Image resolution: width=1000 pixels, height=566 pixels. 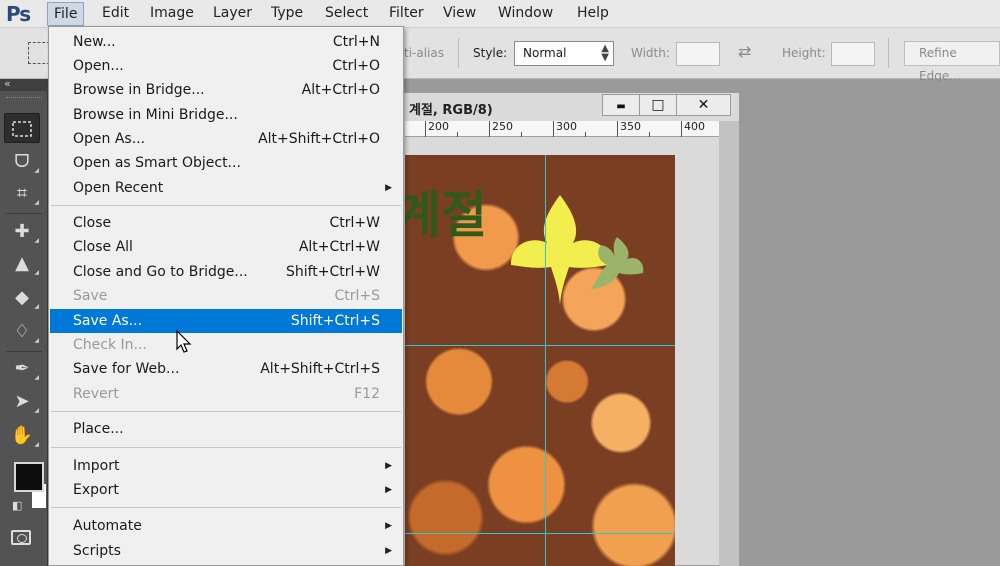 What do you see at coordinates (565, 129) in the screenshot?
I see `ruler-tick: 300` at bounding box center [565, 129].